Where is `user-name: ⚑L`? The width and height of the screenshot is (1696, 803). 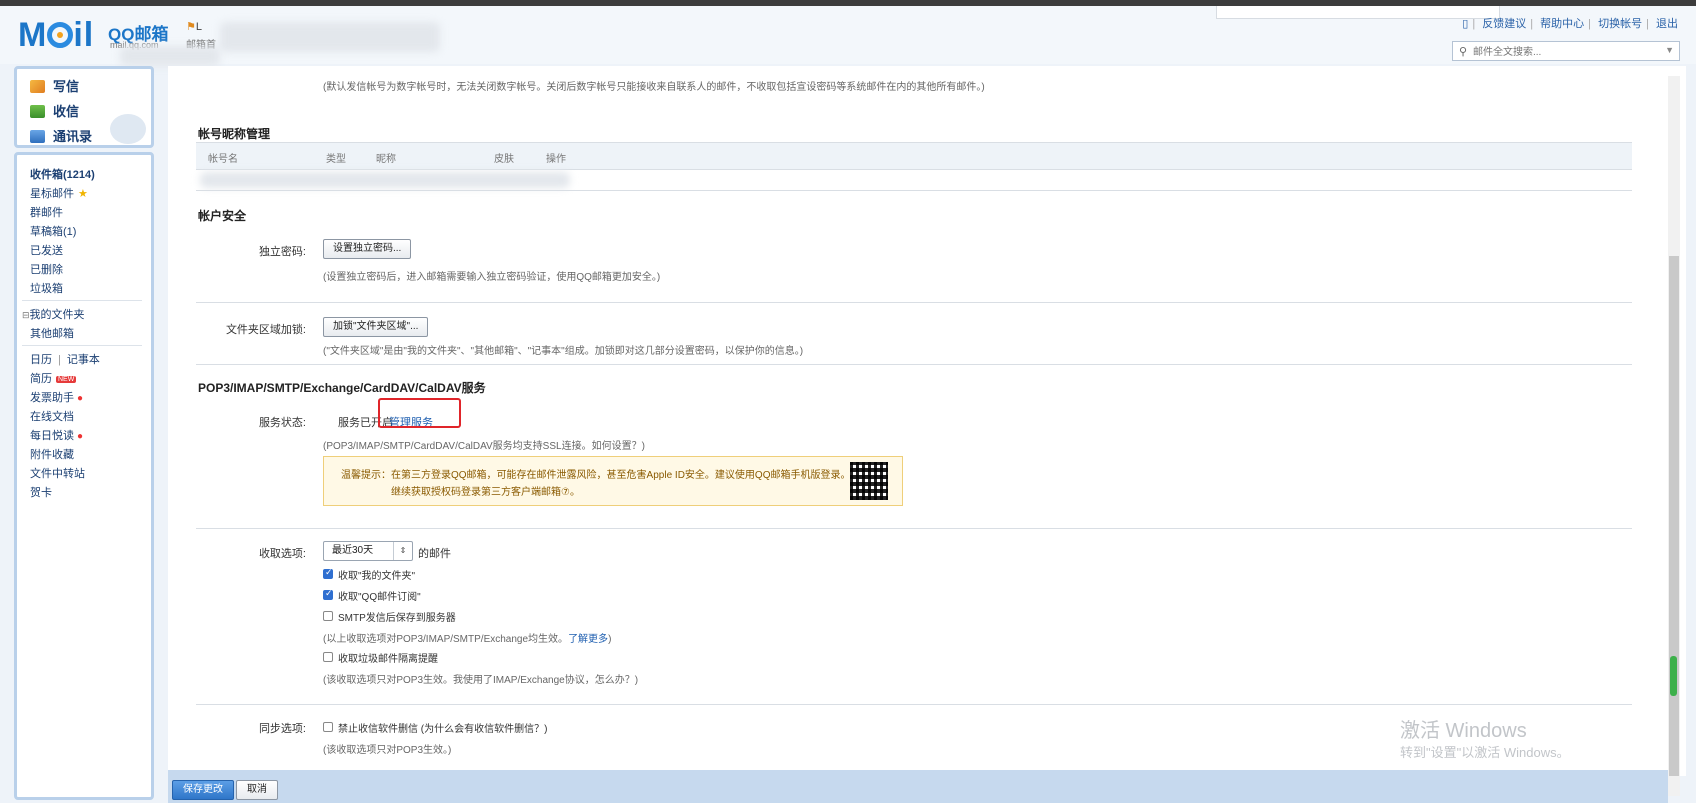
user-name: ⚑L is located at coordinates (194, 27).